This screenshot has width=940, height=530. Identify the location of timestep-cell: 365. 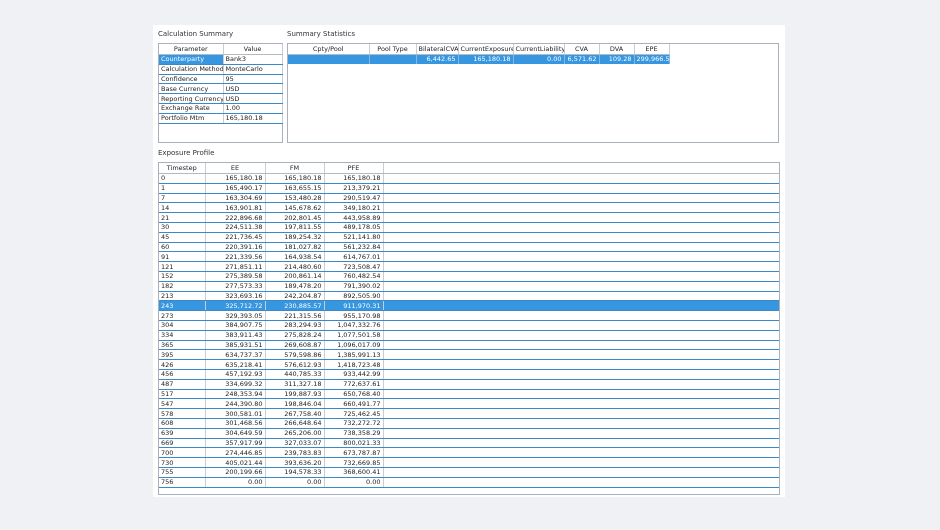
(182, 345).